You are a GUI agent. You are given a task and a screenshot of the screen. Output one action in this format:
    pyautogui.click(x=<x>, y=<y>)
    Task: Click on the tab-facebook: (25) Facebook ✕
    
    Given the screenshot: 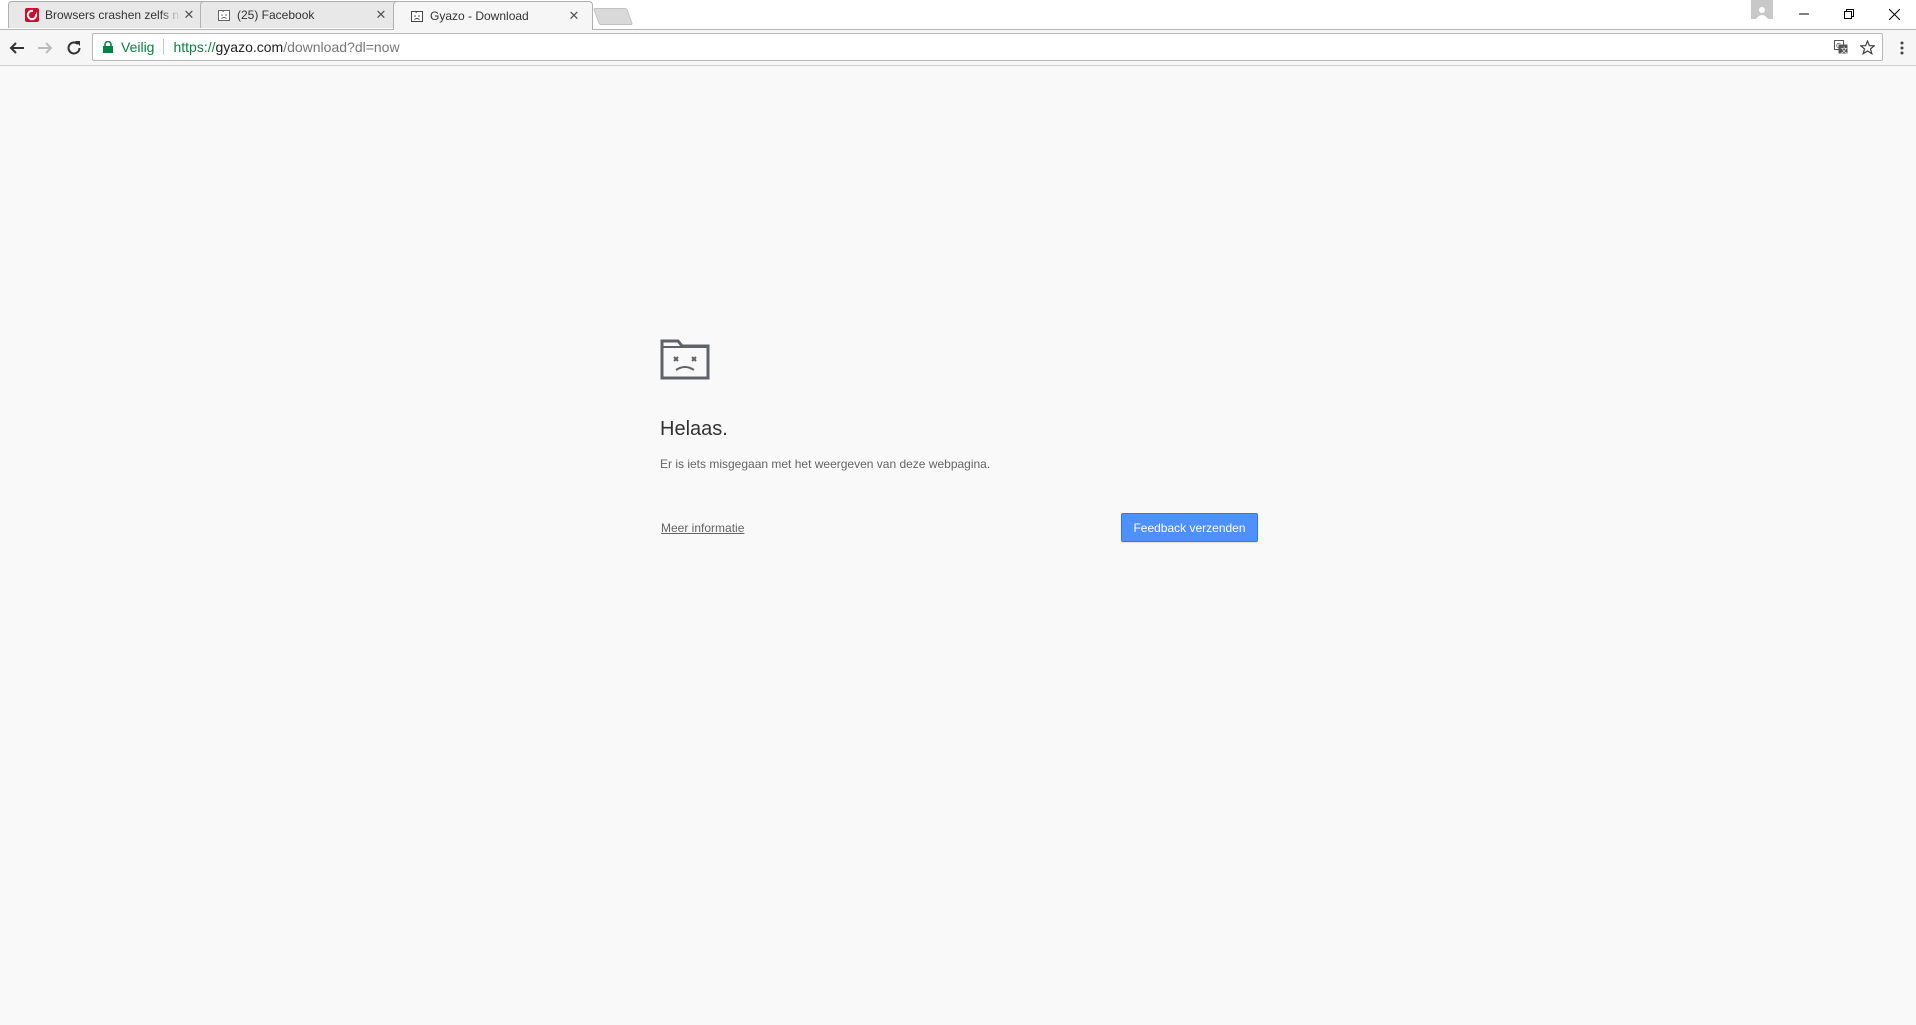 What is the action you would take?
    pyautogui.click(x=300, y=14)
    